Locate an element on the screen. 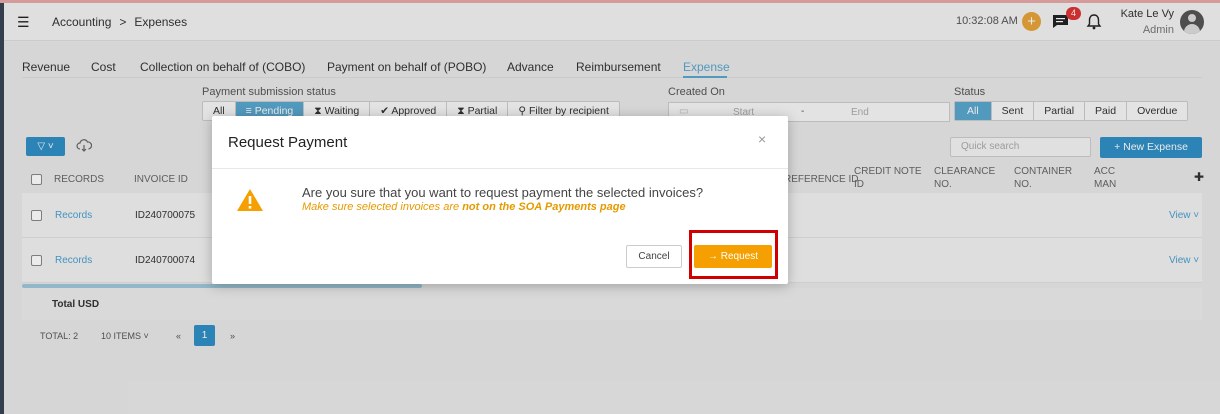 The height and width of the screenshot is (414, 1220). modal-divider is located at coordinates (500, 168).